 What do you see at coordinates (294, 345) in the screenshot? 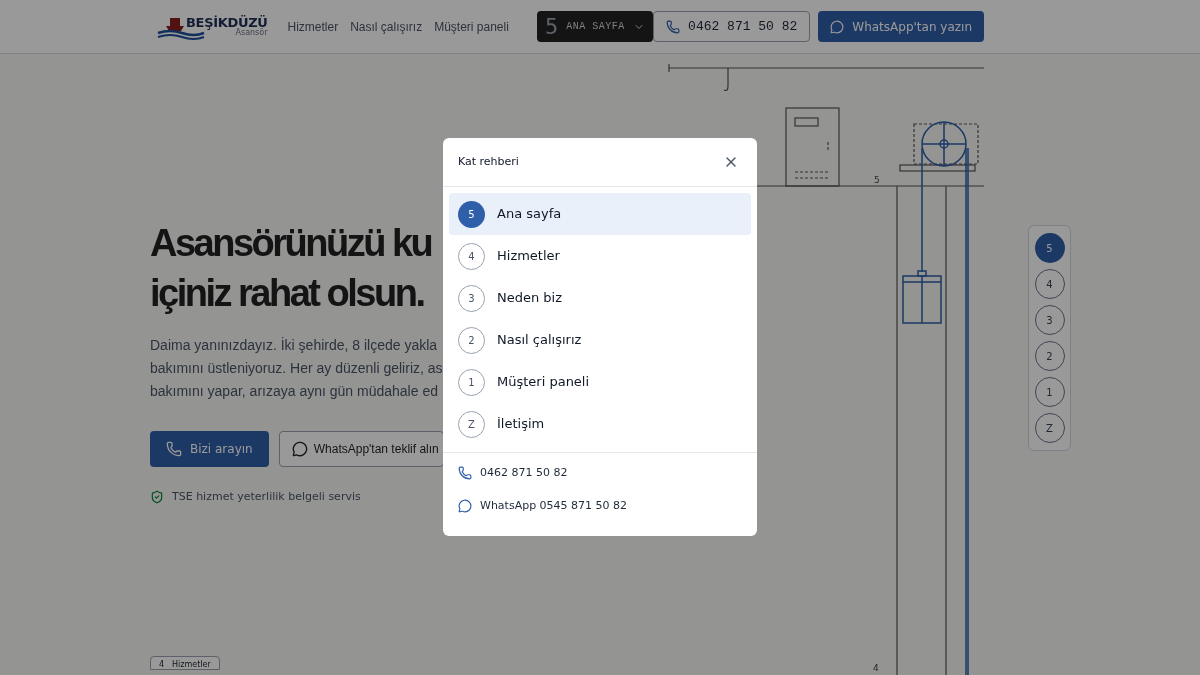
I see `hero-text: Daima yanınızdayız. İki şehirde, 8 ilçede yakla` at bounding box center [294, 345].